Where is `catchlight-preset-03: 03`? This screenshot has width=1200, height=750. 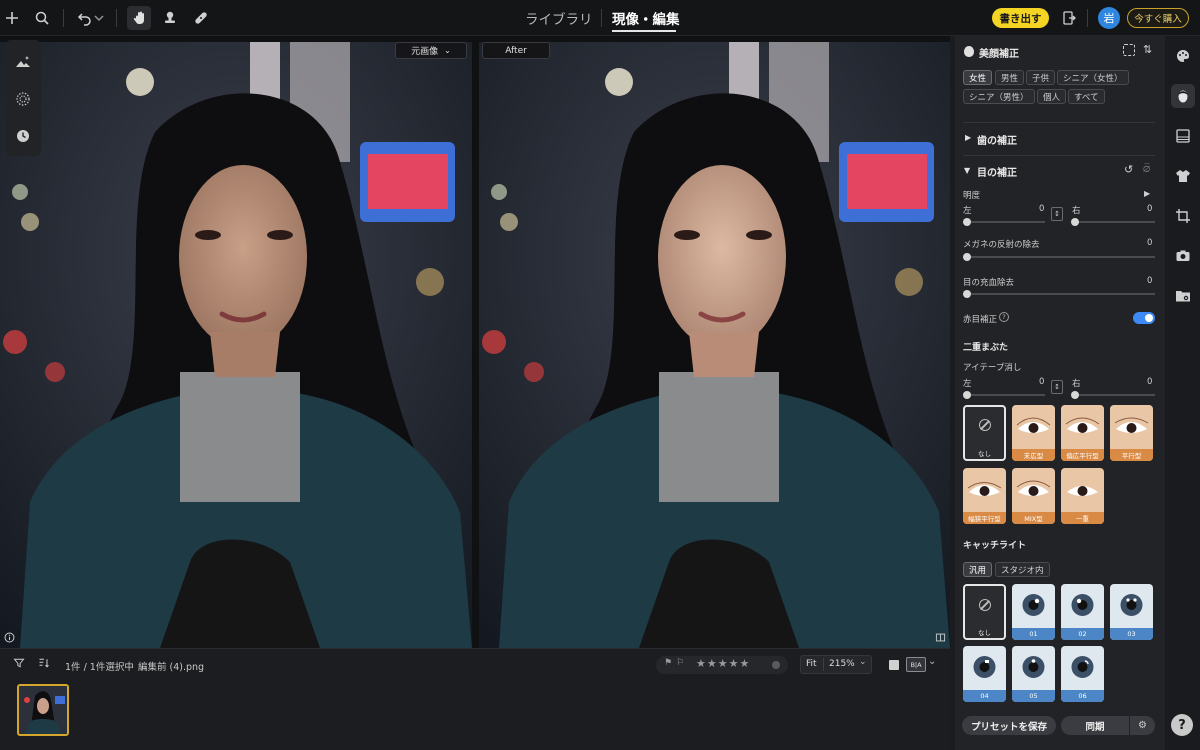
catchlight-preset-03: 03 is located at coordinates (1131, 612).